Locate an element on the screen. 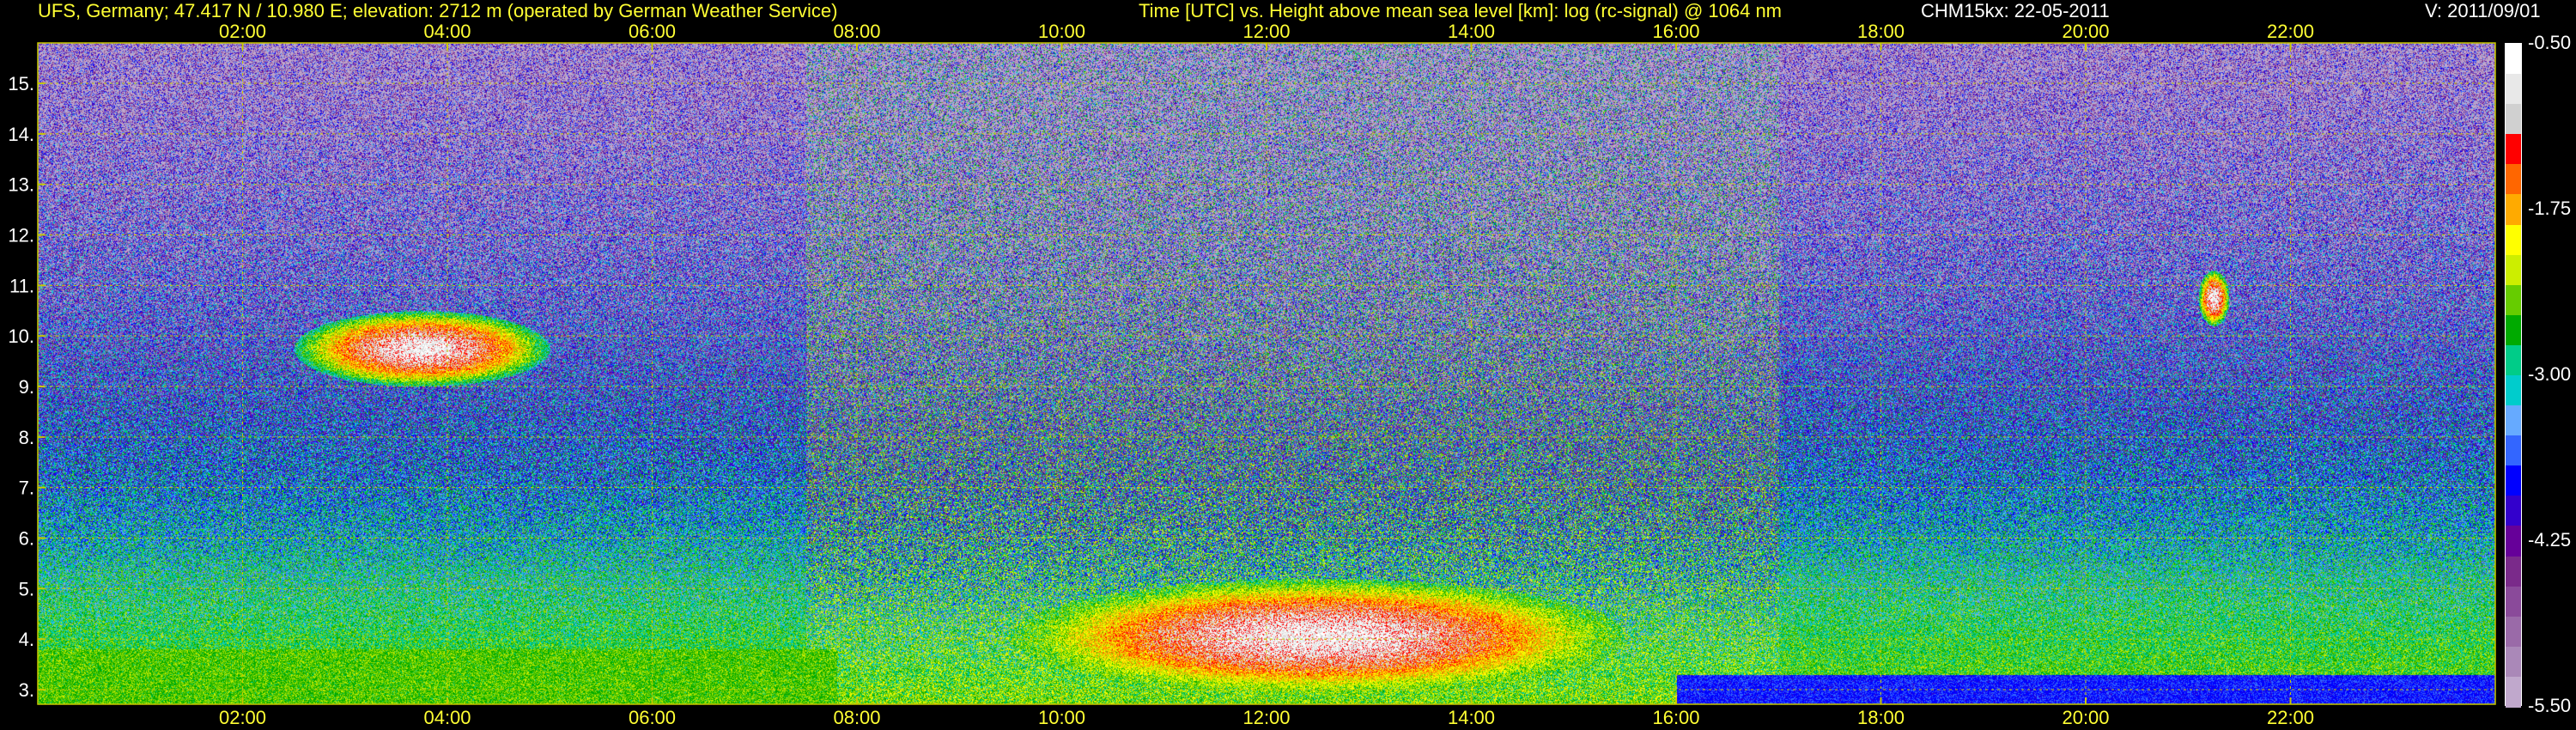 Image resolution: width=2576 pixels, height=730 pixels. x-tick-label-bottom: 14:00 is located at coordinates (1471, 717).